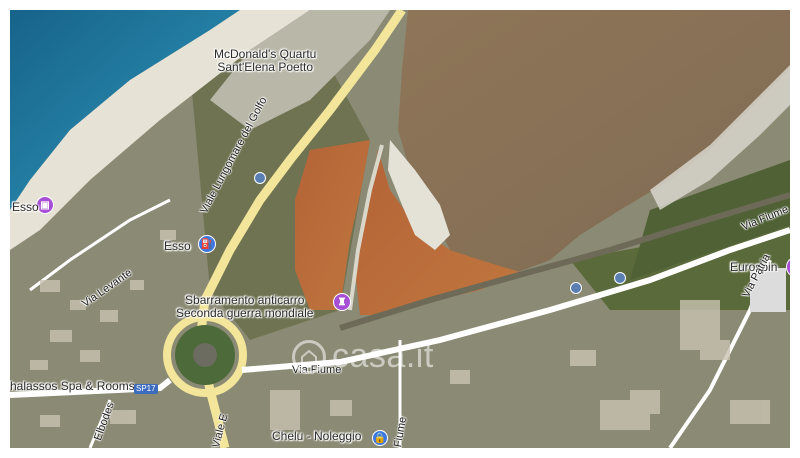 The image size is (800, 458). What do you see at coordinates (146, 389) in the screenshot?
I see `route-badge: SP17` at bounding box center [146, 389].